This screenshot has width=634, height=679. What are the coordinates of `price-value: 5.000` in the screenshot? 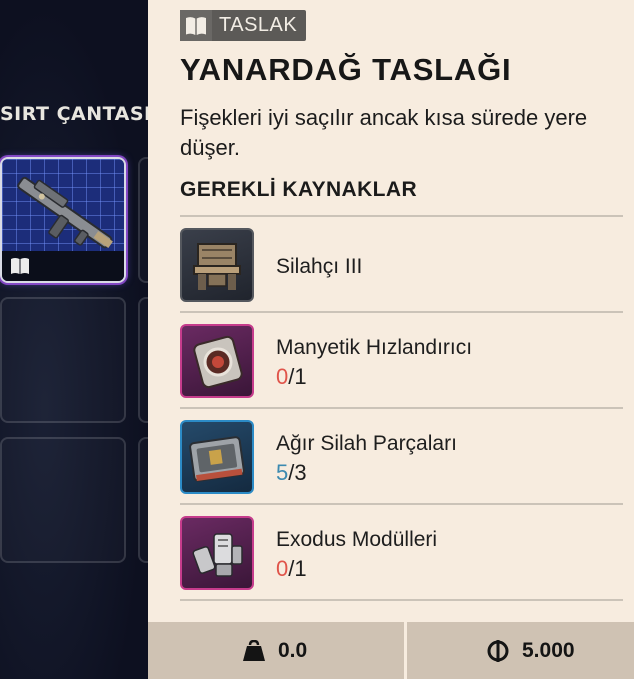 It's located at (548, 650).